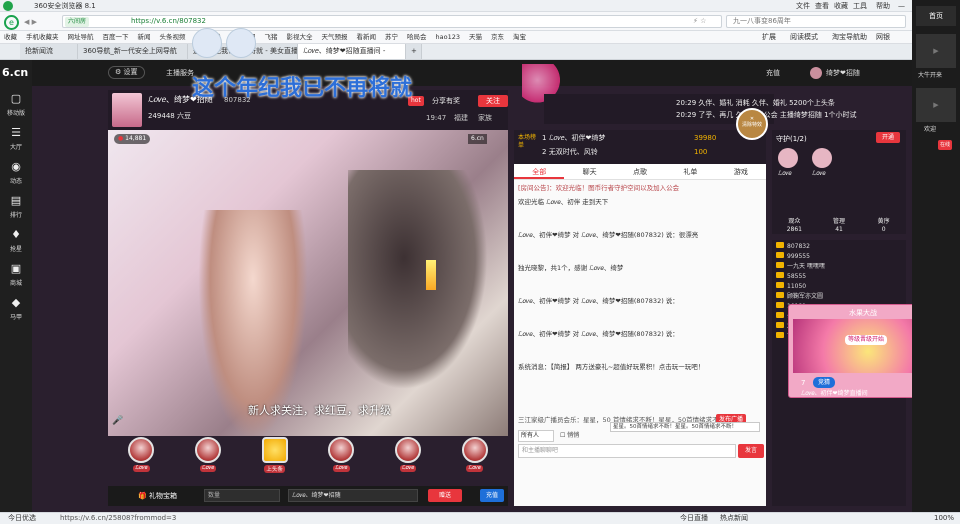  I want to click on fan-row: 11050, so click(839, 287).